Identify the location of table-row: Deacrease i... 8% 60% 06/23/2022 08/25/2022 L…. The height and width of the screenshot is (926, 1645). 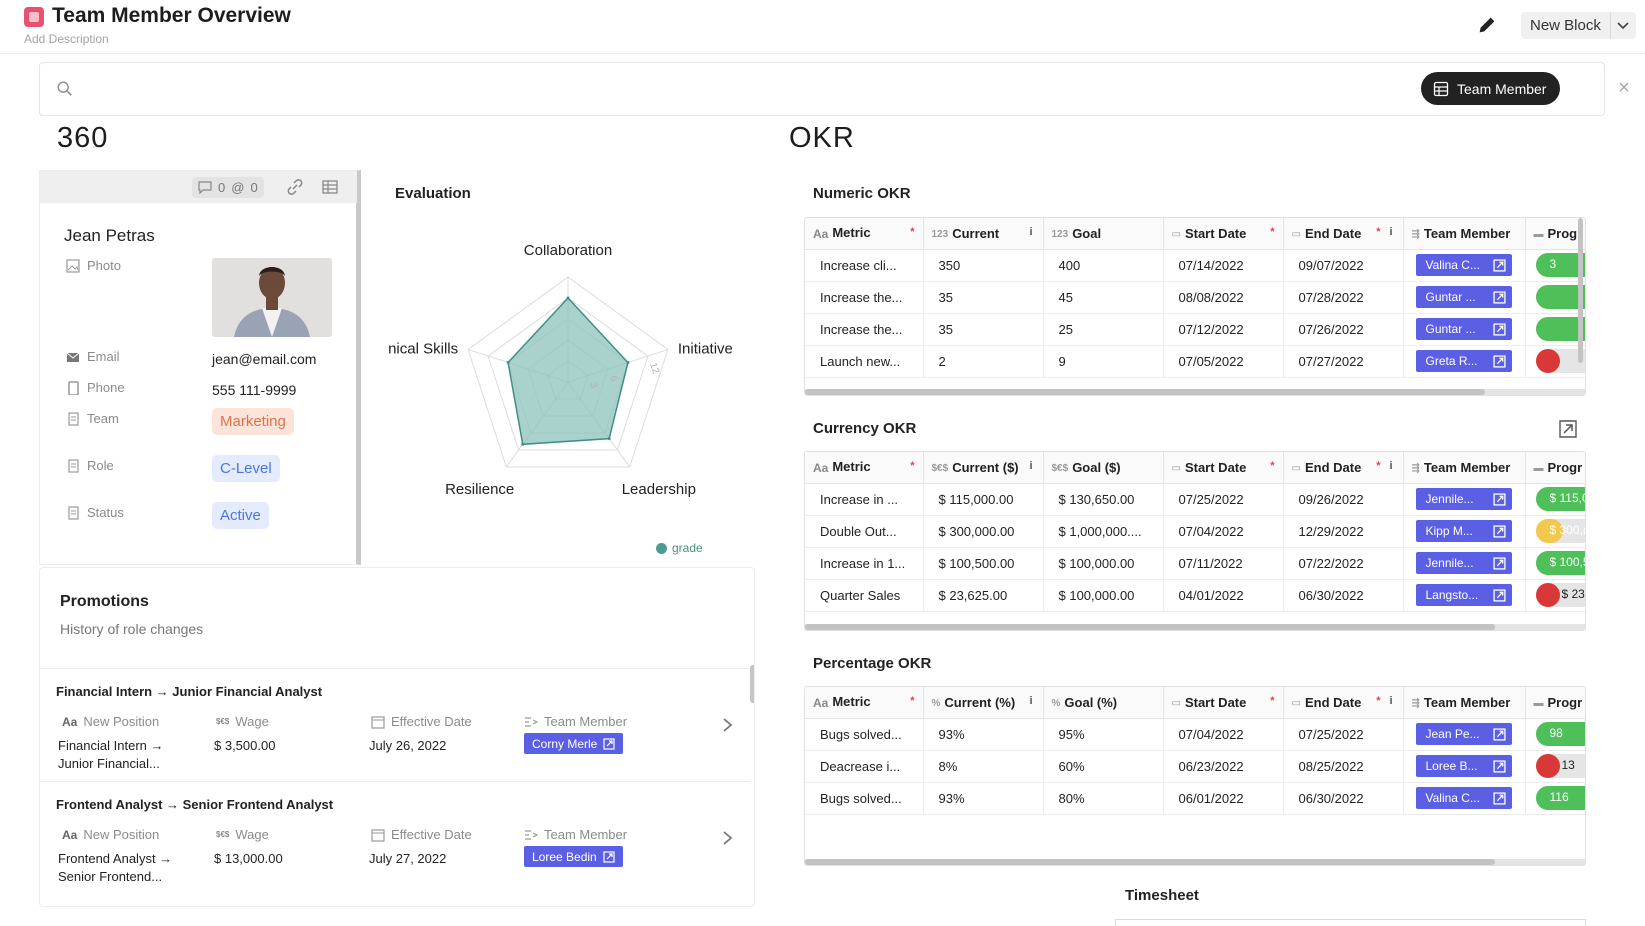
(1195, 766).